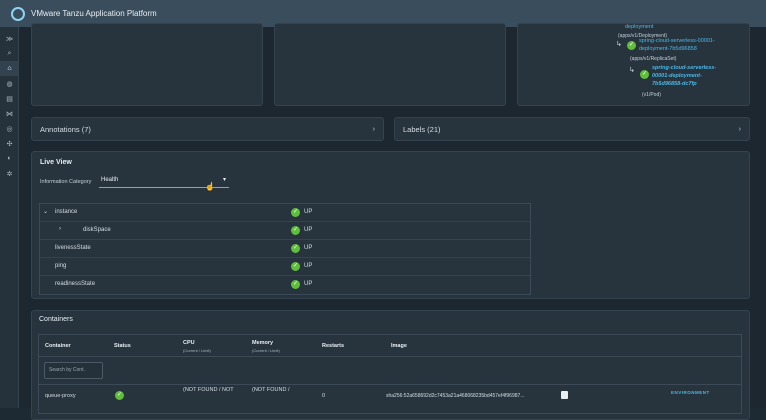 The image size is (766, 420). I want to click on caret-down-icon: ▾, so click(224, 180).